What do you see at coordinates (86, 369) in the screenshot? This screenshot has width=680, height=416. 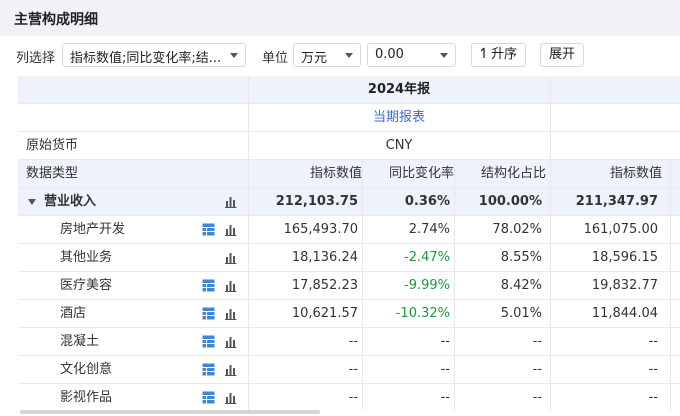 I see `row-label: 文化创意` at bounding box center [86, 369].